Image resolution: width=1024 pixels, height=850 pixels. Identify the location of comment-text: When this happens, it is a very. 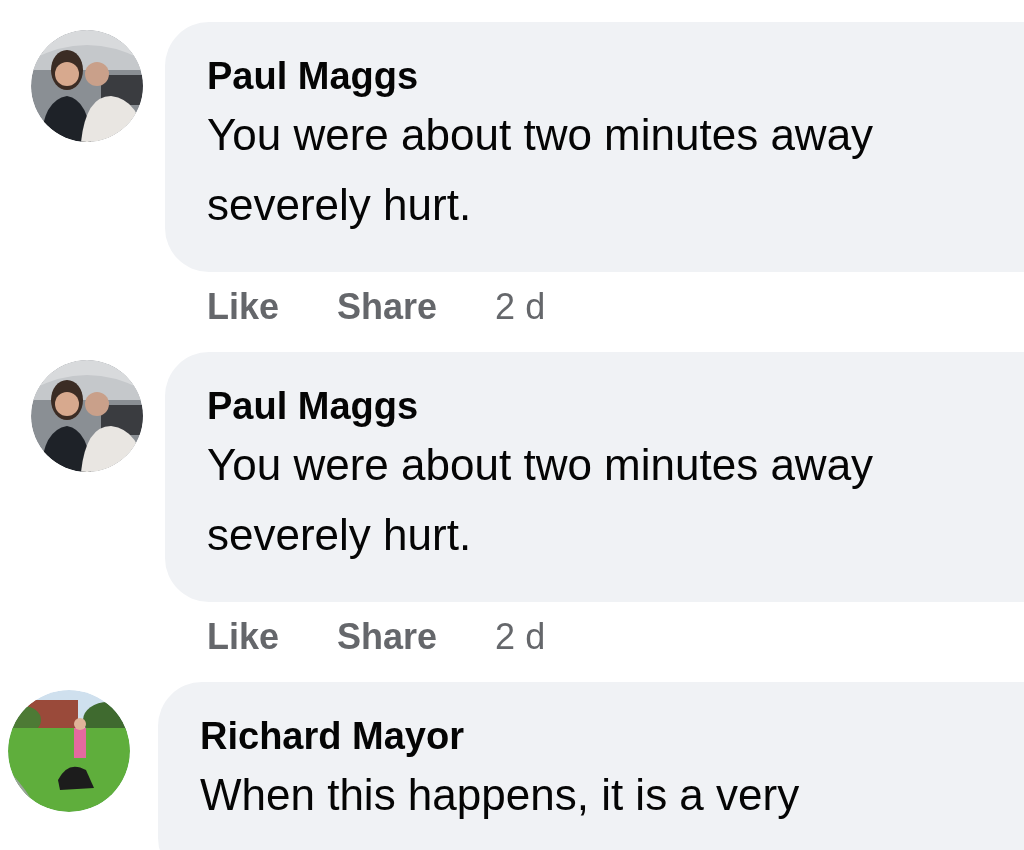
(500, 795).